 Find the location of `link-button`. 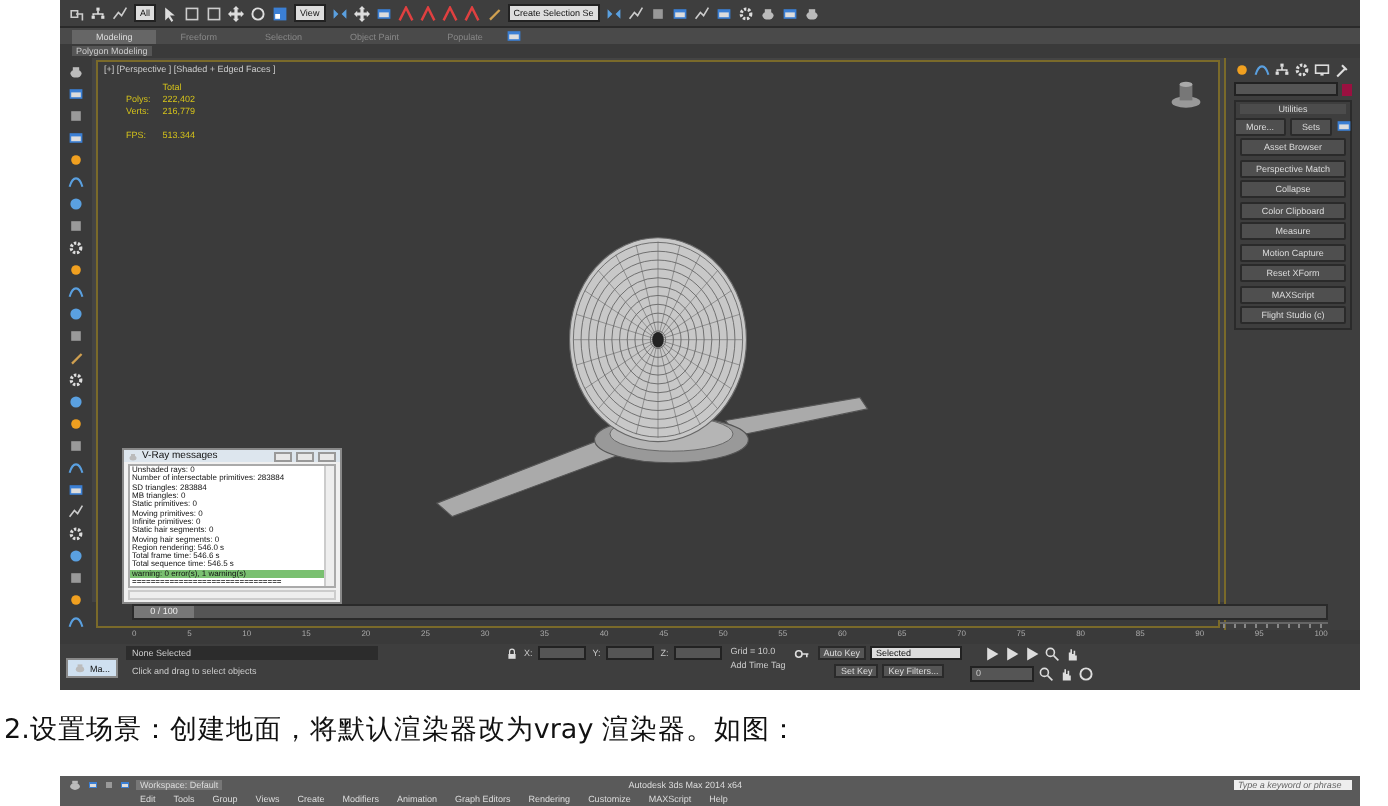

link-button is located at coordinates (76, 13).